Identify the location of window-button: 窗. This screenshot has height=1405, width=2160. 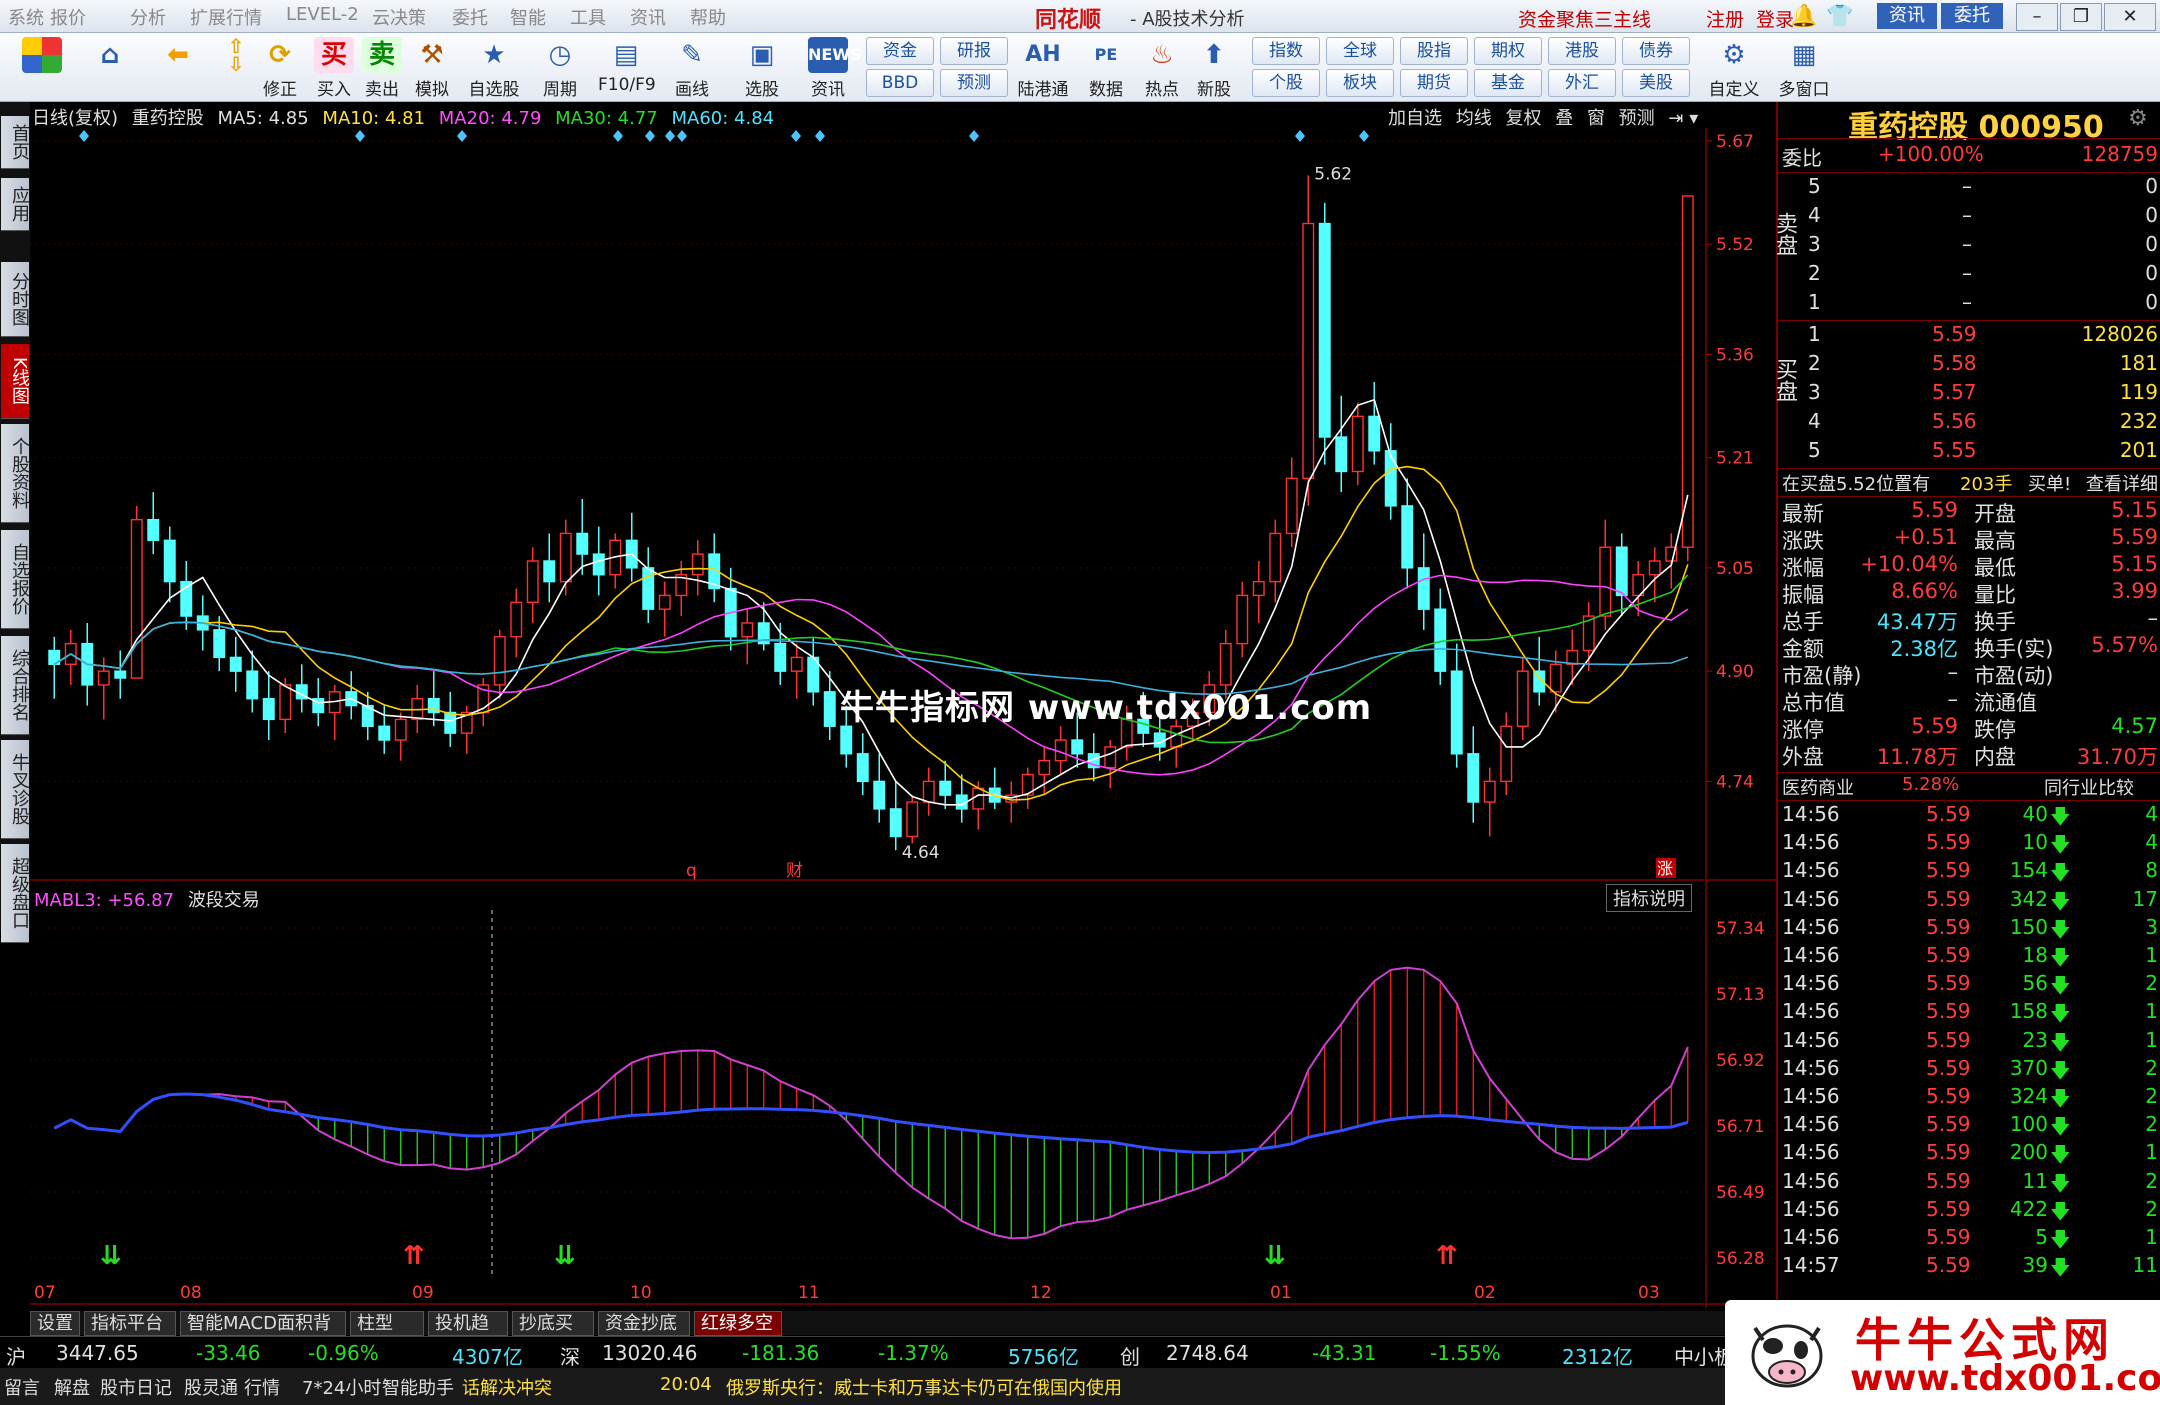
(1596, 118).